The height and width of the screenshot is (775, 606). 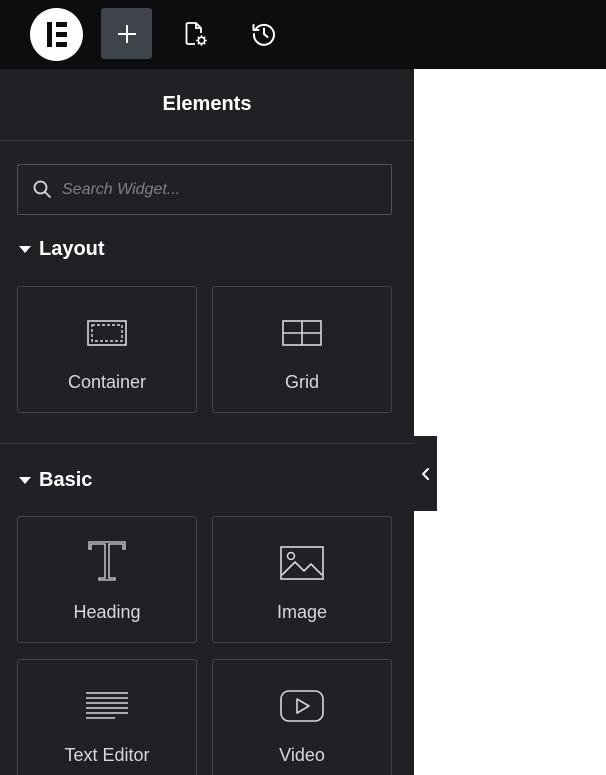 I want to click on search-box, so click(x=204, y=189).